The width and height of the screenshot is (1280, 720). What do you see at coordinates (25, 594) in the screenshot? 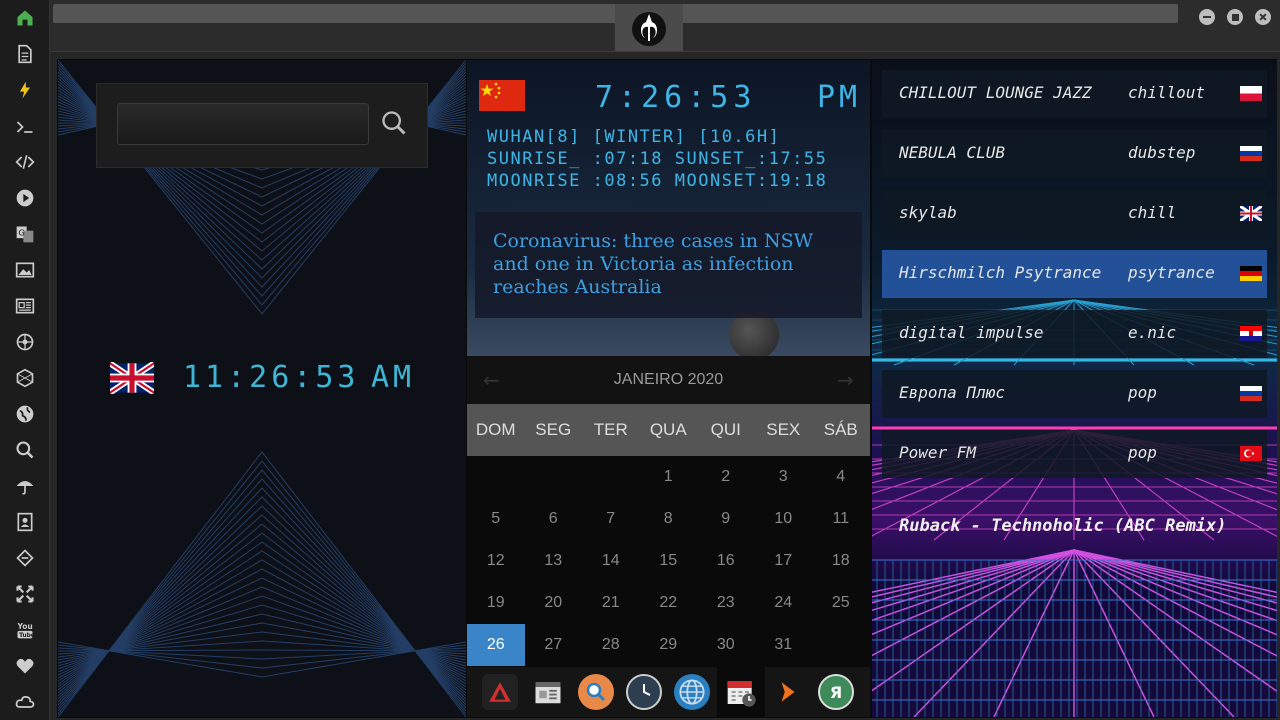
I see `expand-icon` at bounding box center [25, 594].